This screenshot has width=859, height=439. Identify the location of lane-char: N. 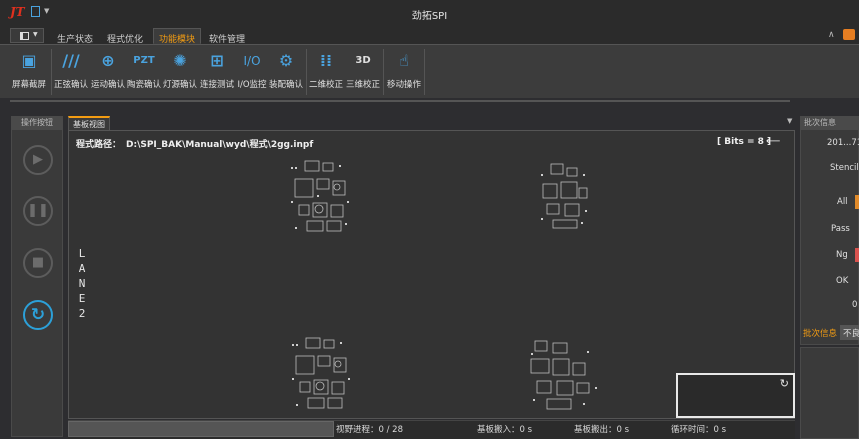
(82, 283).